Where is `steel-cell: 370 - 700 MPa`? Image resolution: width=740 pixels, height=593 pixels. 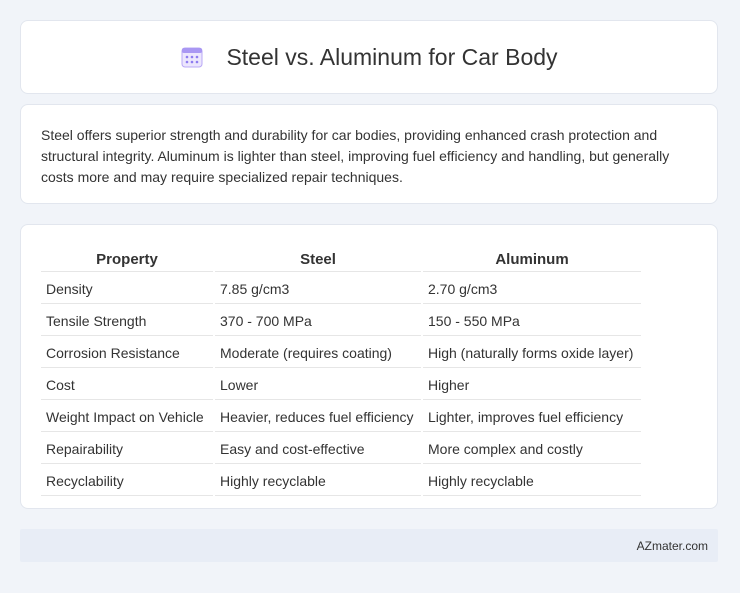
steel-cell: 370 - 700 MPa is located at coordinates (318, 321).